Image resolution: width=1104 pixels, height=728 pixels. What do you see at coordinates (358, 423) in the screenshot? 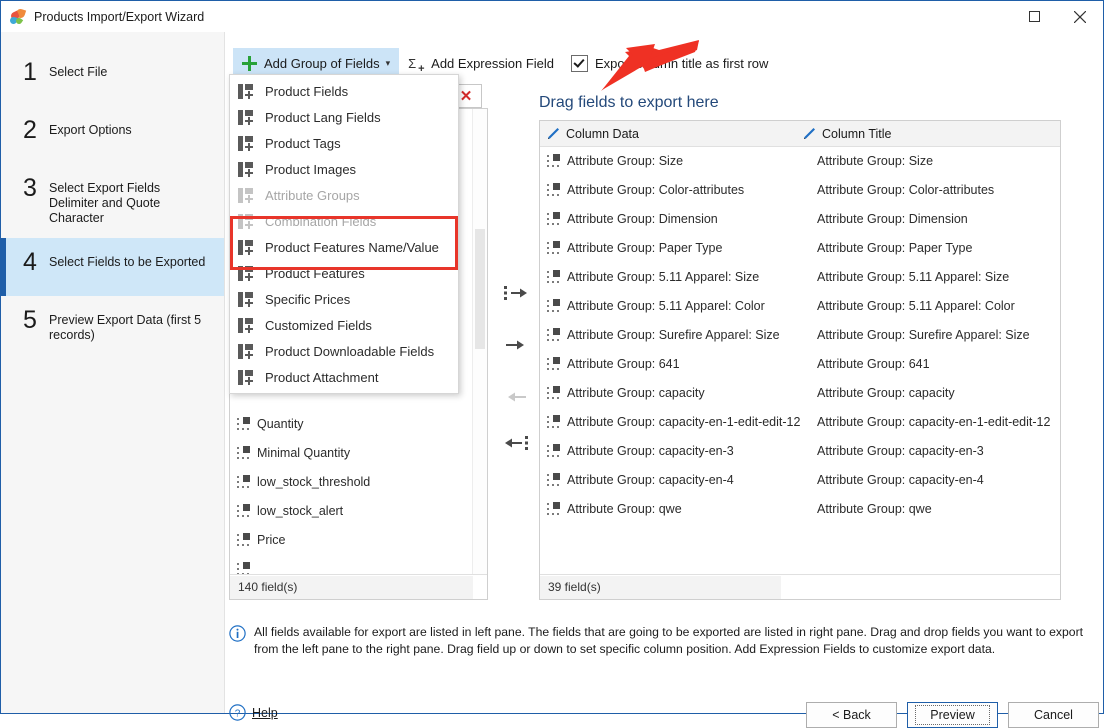
I see `list-item: Quantity` at bounding box center [358, 423].